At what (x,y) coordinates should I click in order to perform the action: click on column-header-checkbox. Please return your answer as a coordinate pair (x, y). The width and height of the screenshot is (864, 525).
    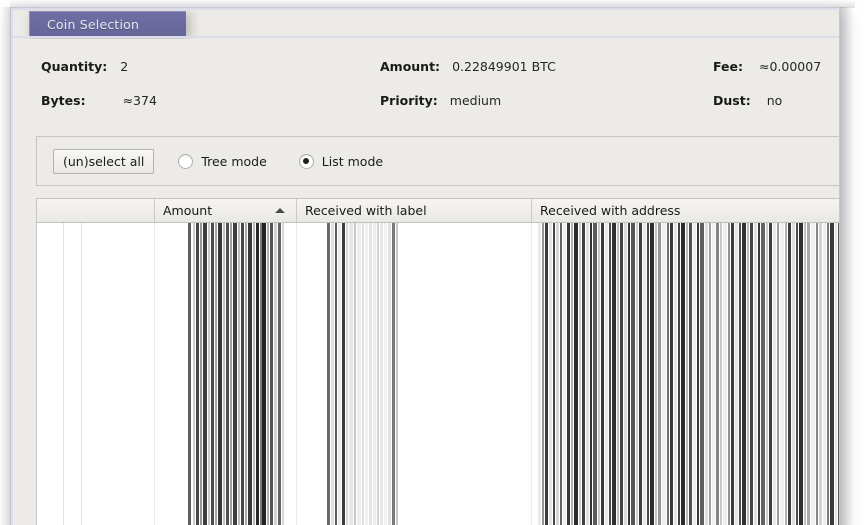
    Looking at the image, I should click on (96, 210).